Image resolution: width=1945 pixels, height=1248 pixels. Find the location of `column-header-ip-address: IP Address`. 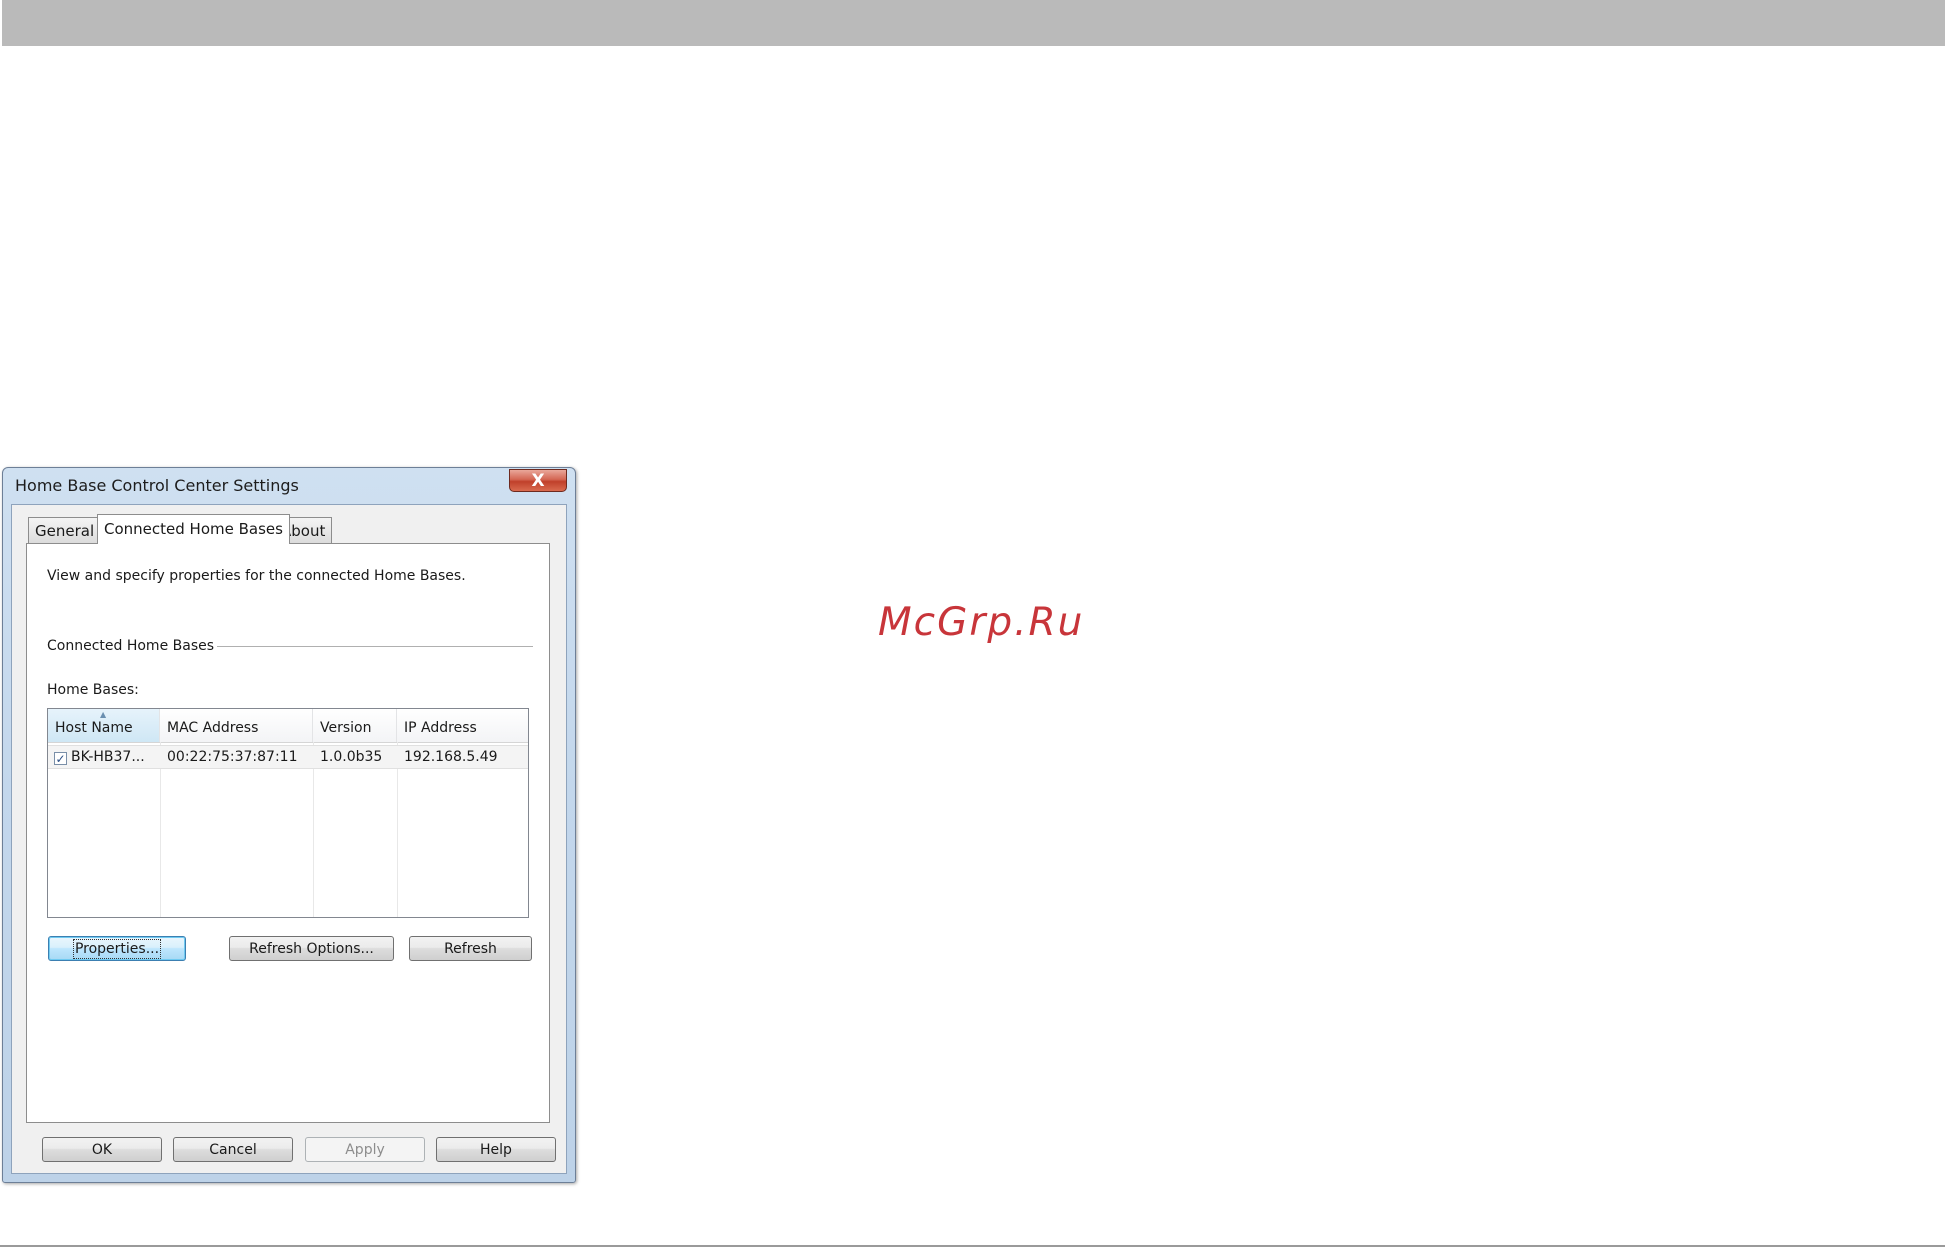

column-header-ip-address: IP Address is located at coordinates (462, 725).